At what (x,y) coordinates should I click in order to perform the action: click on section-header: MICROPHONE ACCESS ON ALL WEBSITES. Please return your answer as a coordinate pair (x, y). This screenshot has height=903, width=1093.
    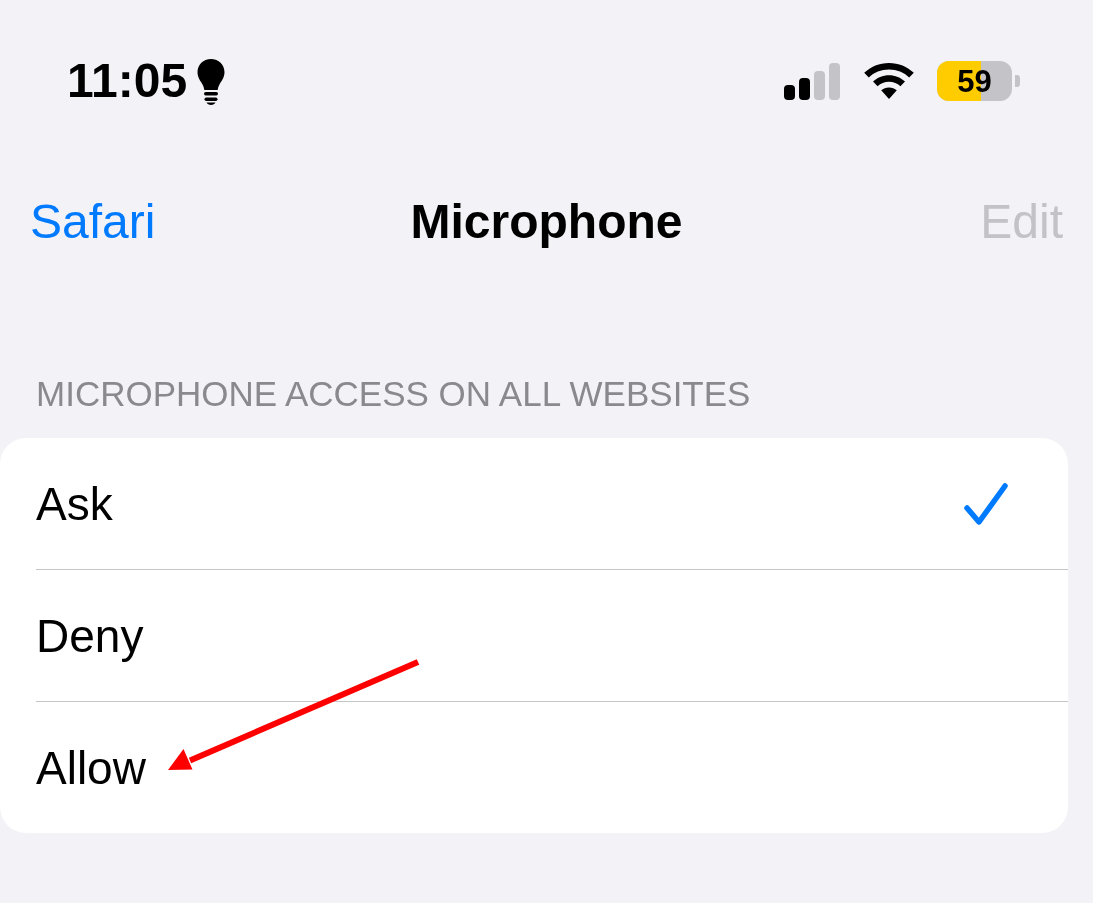
    Looking at the image, I should click on (393, 393).